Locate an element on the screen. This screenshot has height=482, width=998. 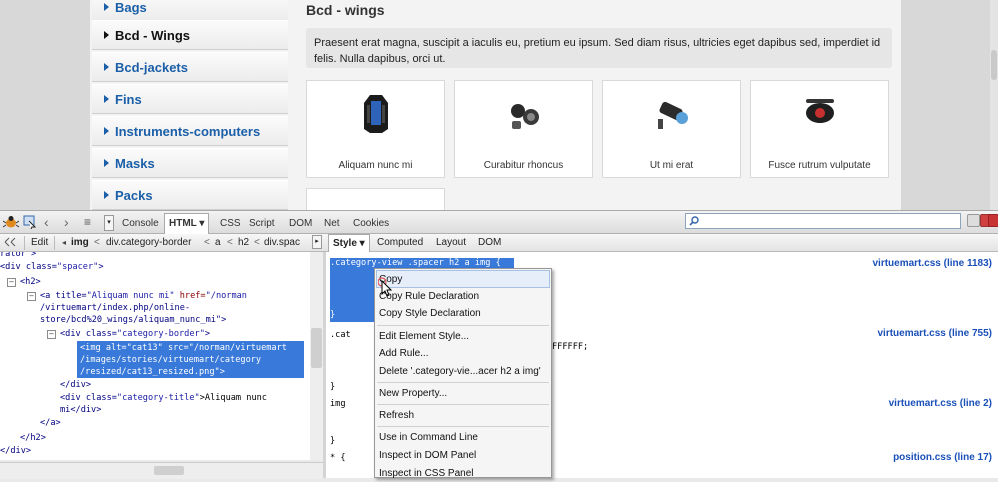
menu-item-refresh: Refresh is located at coordinates (396, 415).